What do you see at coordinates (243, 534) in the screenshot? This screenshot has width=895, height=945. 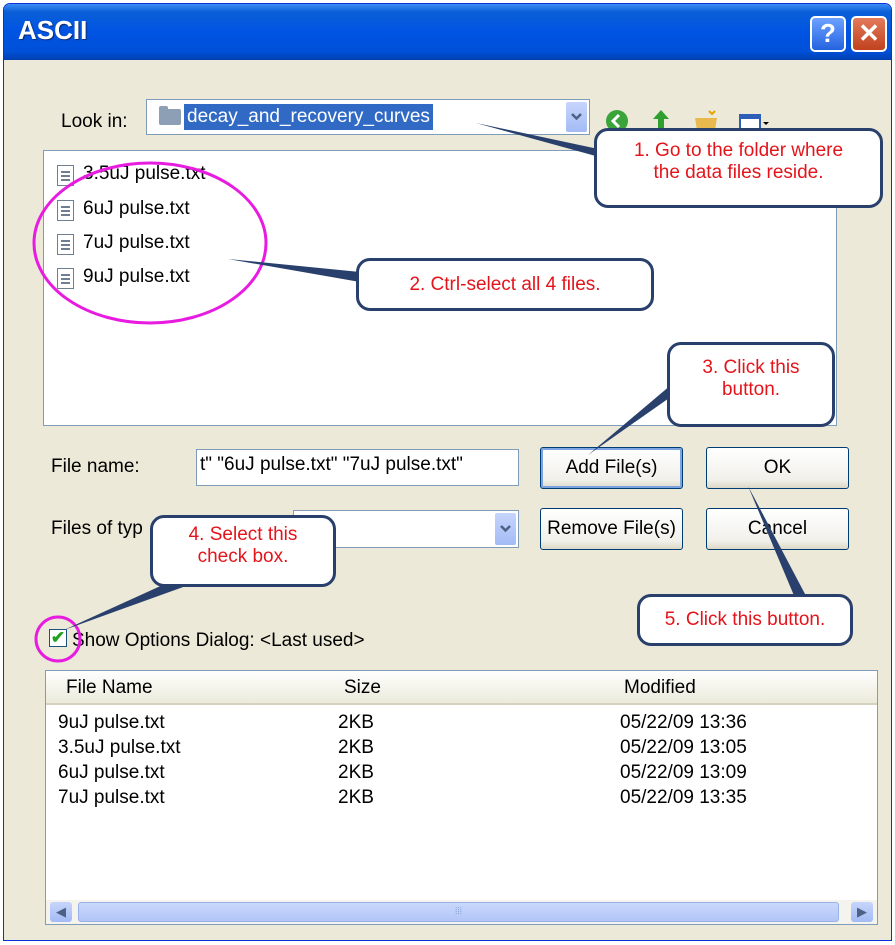 I see `callout-text: 4. Select this` at bounding box center [243, 534].